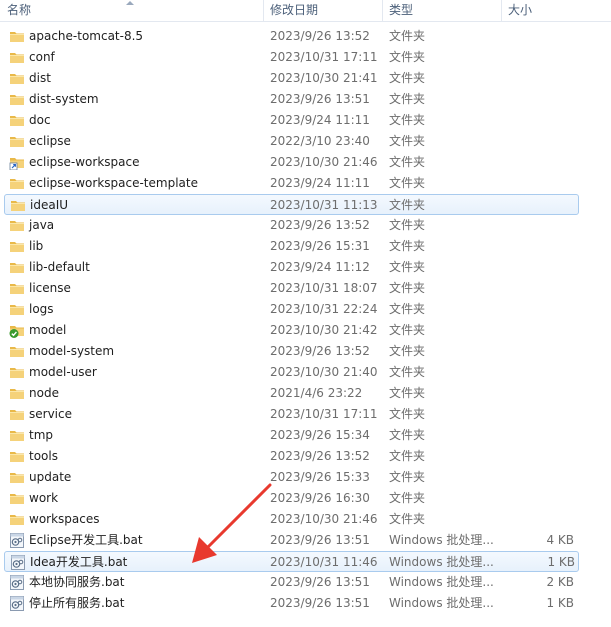  I want to click on file-modified-date: 2023/9/24 11:12, so click(320, 267).